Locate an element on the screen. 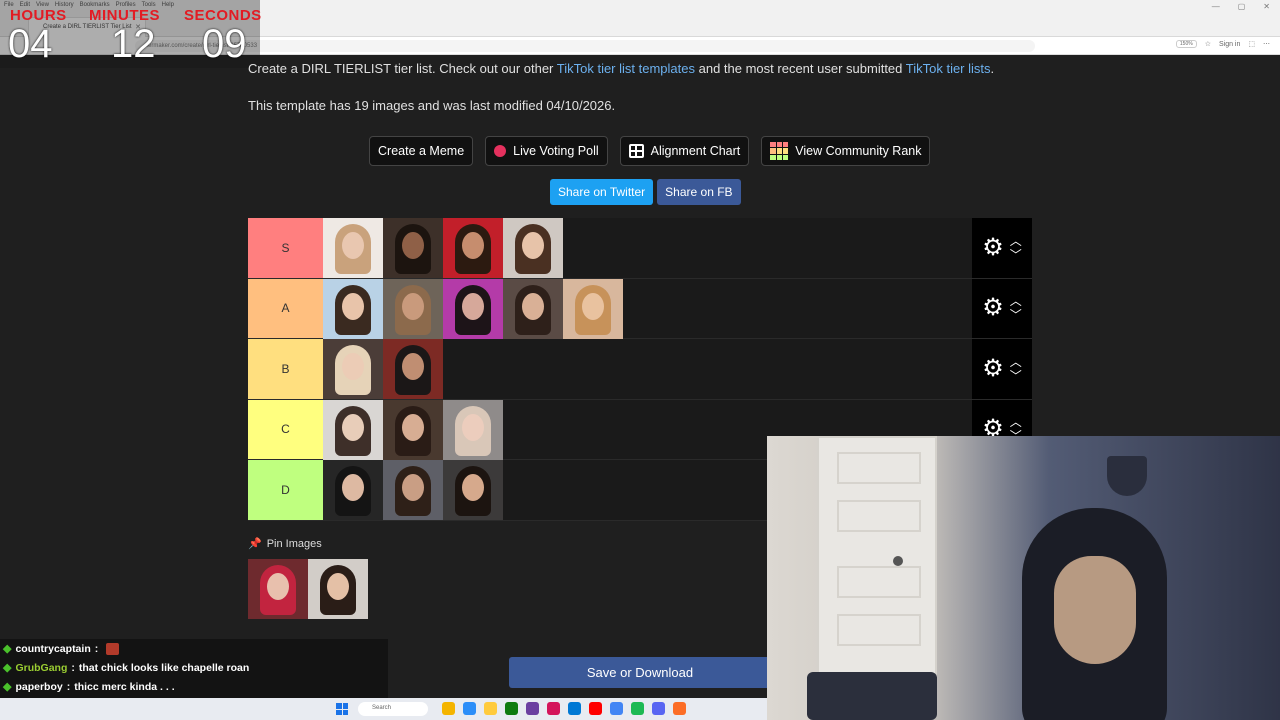  live-voting-button: Live Voting Poll is located at coordinates (546, 151).